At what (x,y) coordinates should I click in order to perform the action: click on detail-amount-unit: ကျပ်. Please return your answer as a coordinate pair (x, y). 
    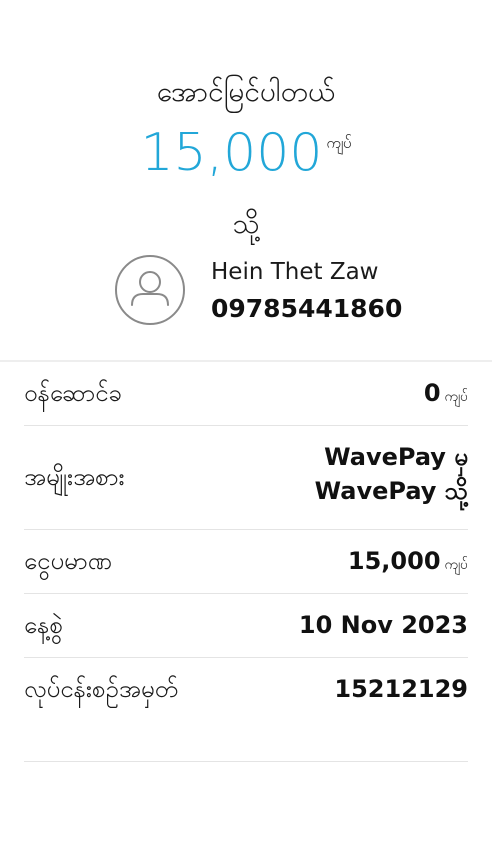
    Looking at the image, I should click on (456, 565).